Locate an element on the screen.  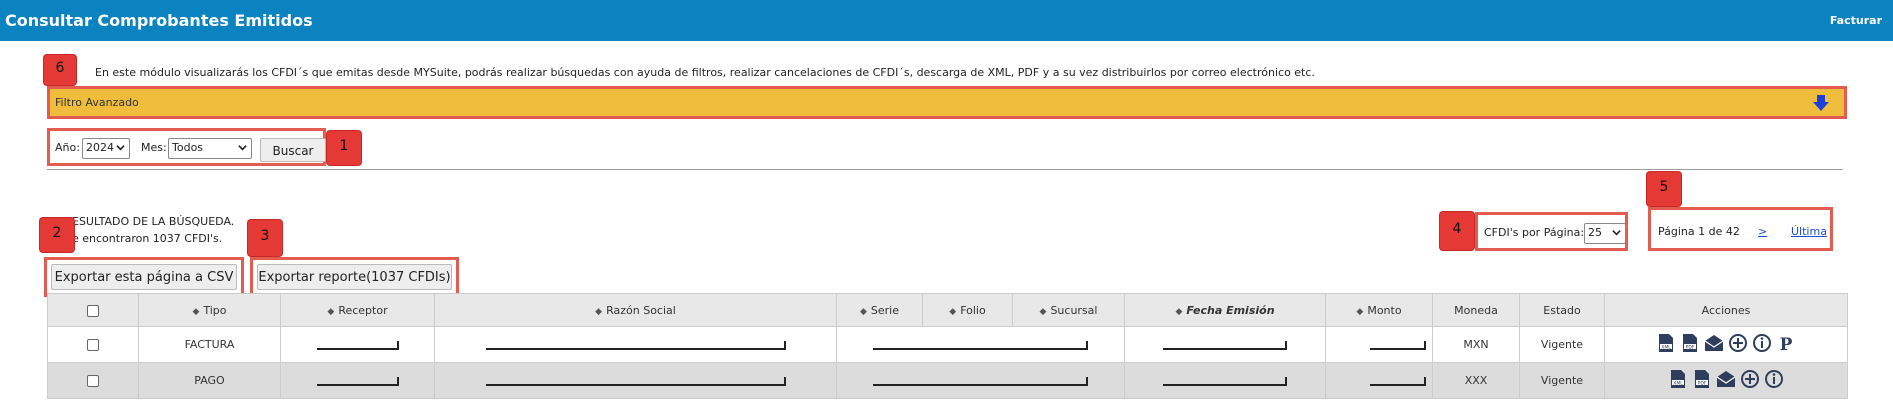
svg-text: P is located at coordinates (1786, 344).